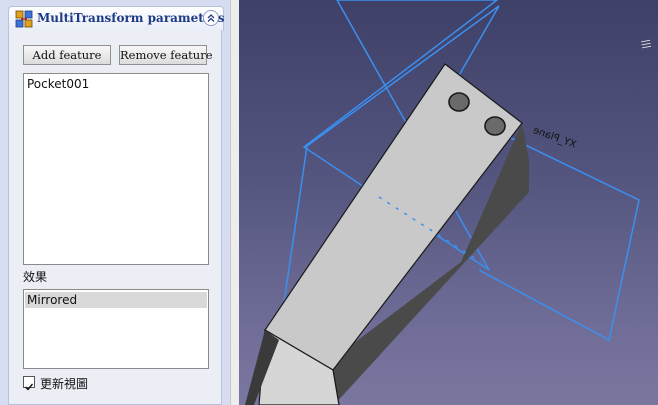 The height and width of the screenshot is (405, 658). What do you see at coordinates (67, 55) in the screenshot?
I see `add-feature-button: Add feature` at bounding box center [67, 55].